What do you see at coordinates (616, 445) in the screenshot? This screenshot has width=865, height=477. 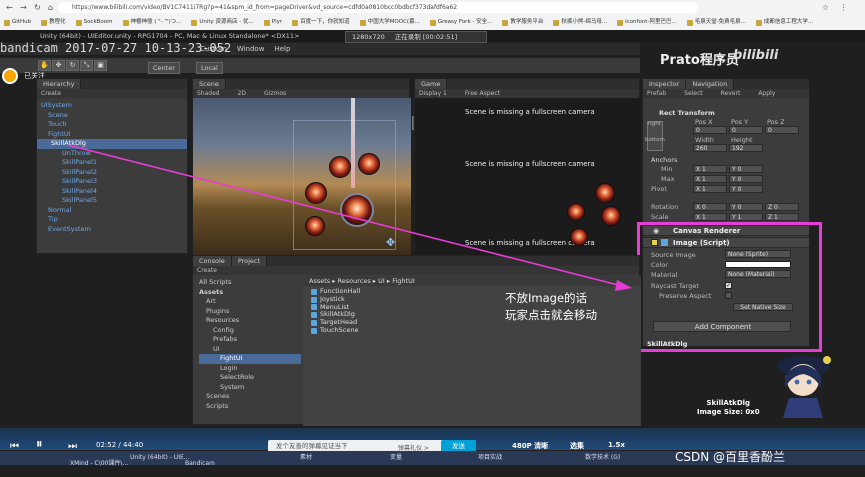 I see `speed-selector: 1.5x` at bounding box center [616, 445].